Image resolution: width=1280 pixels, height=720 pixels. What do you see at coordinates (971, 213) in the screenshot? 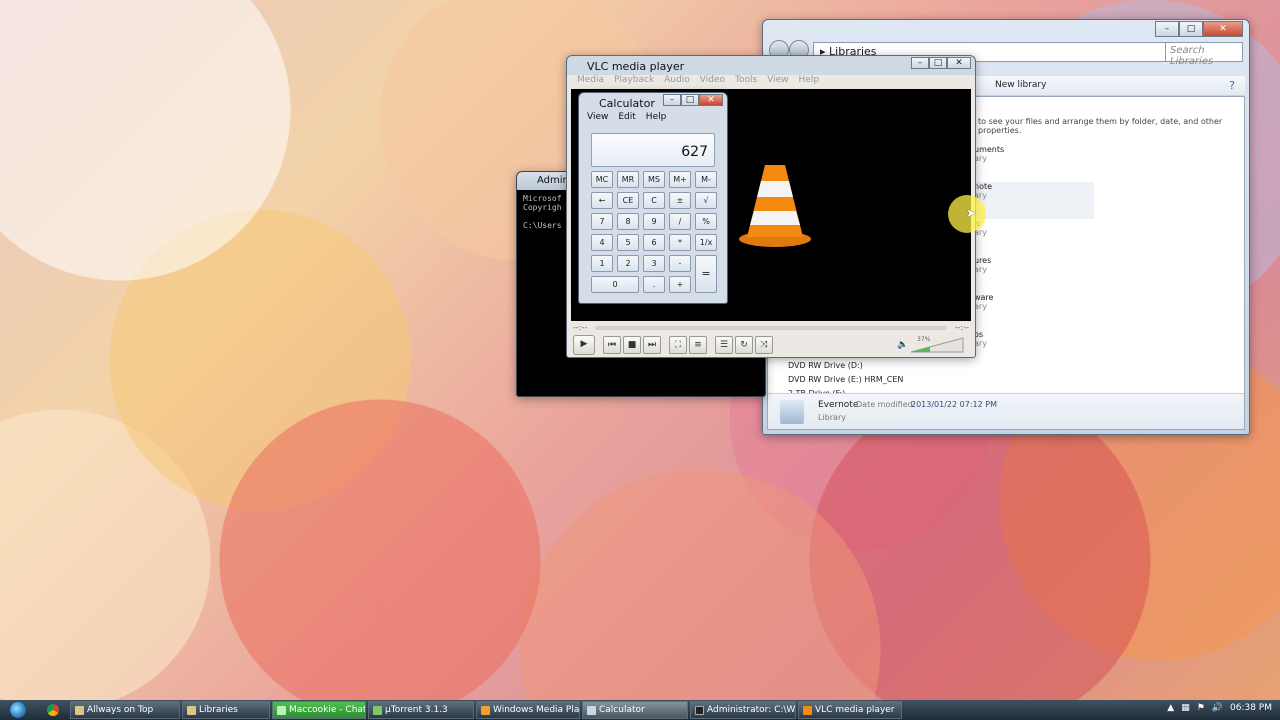
I see `mouse-cursor-icon: ➤` at bounding box center [971, 213].